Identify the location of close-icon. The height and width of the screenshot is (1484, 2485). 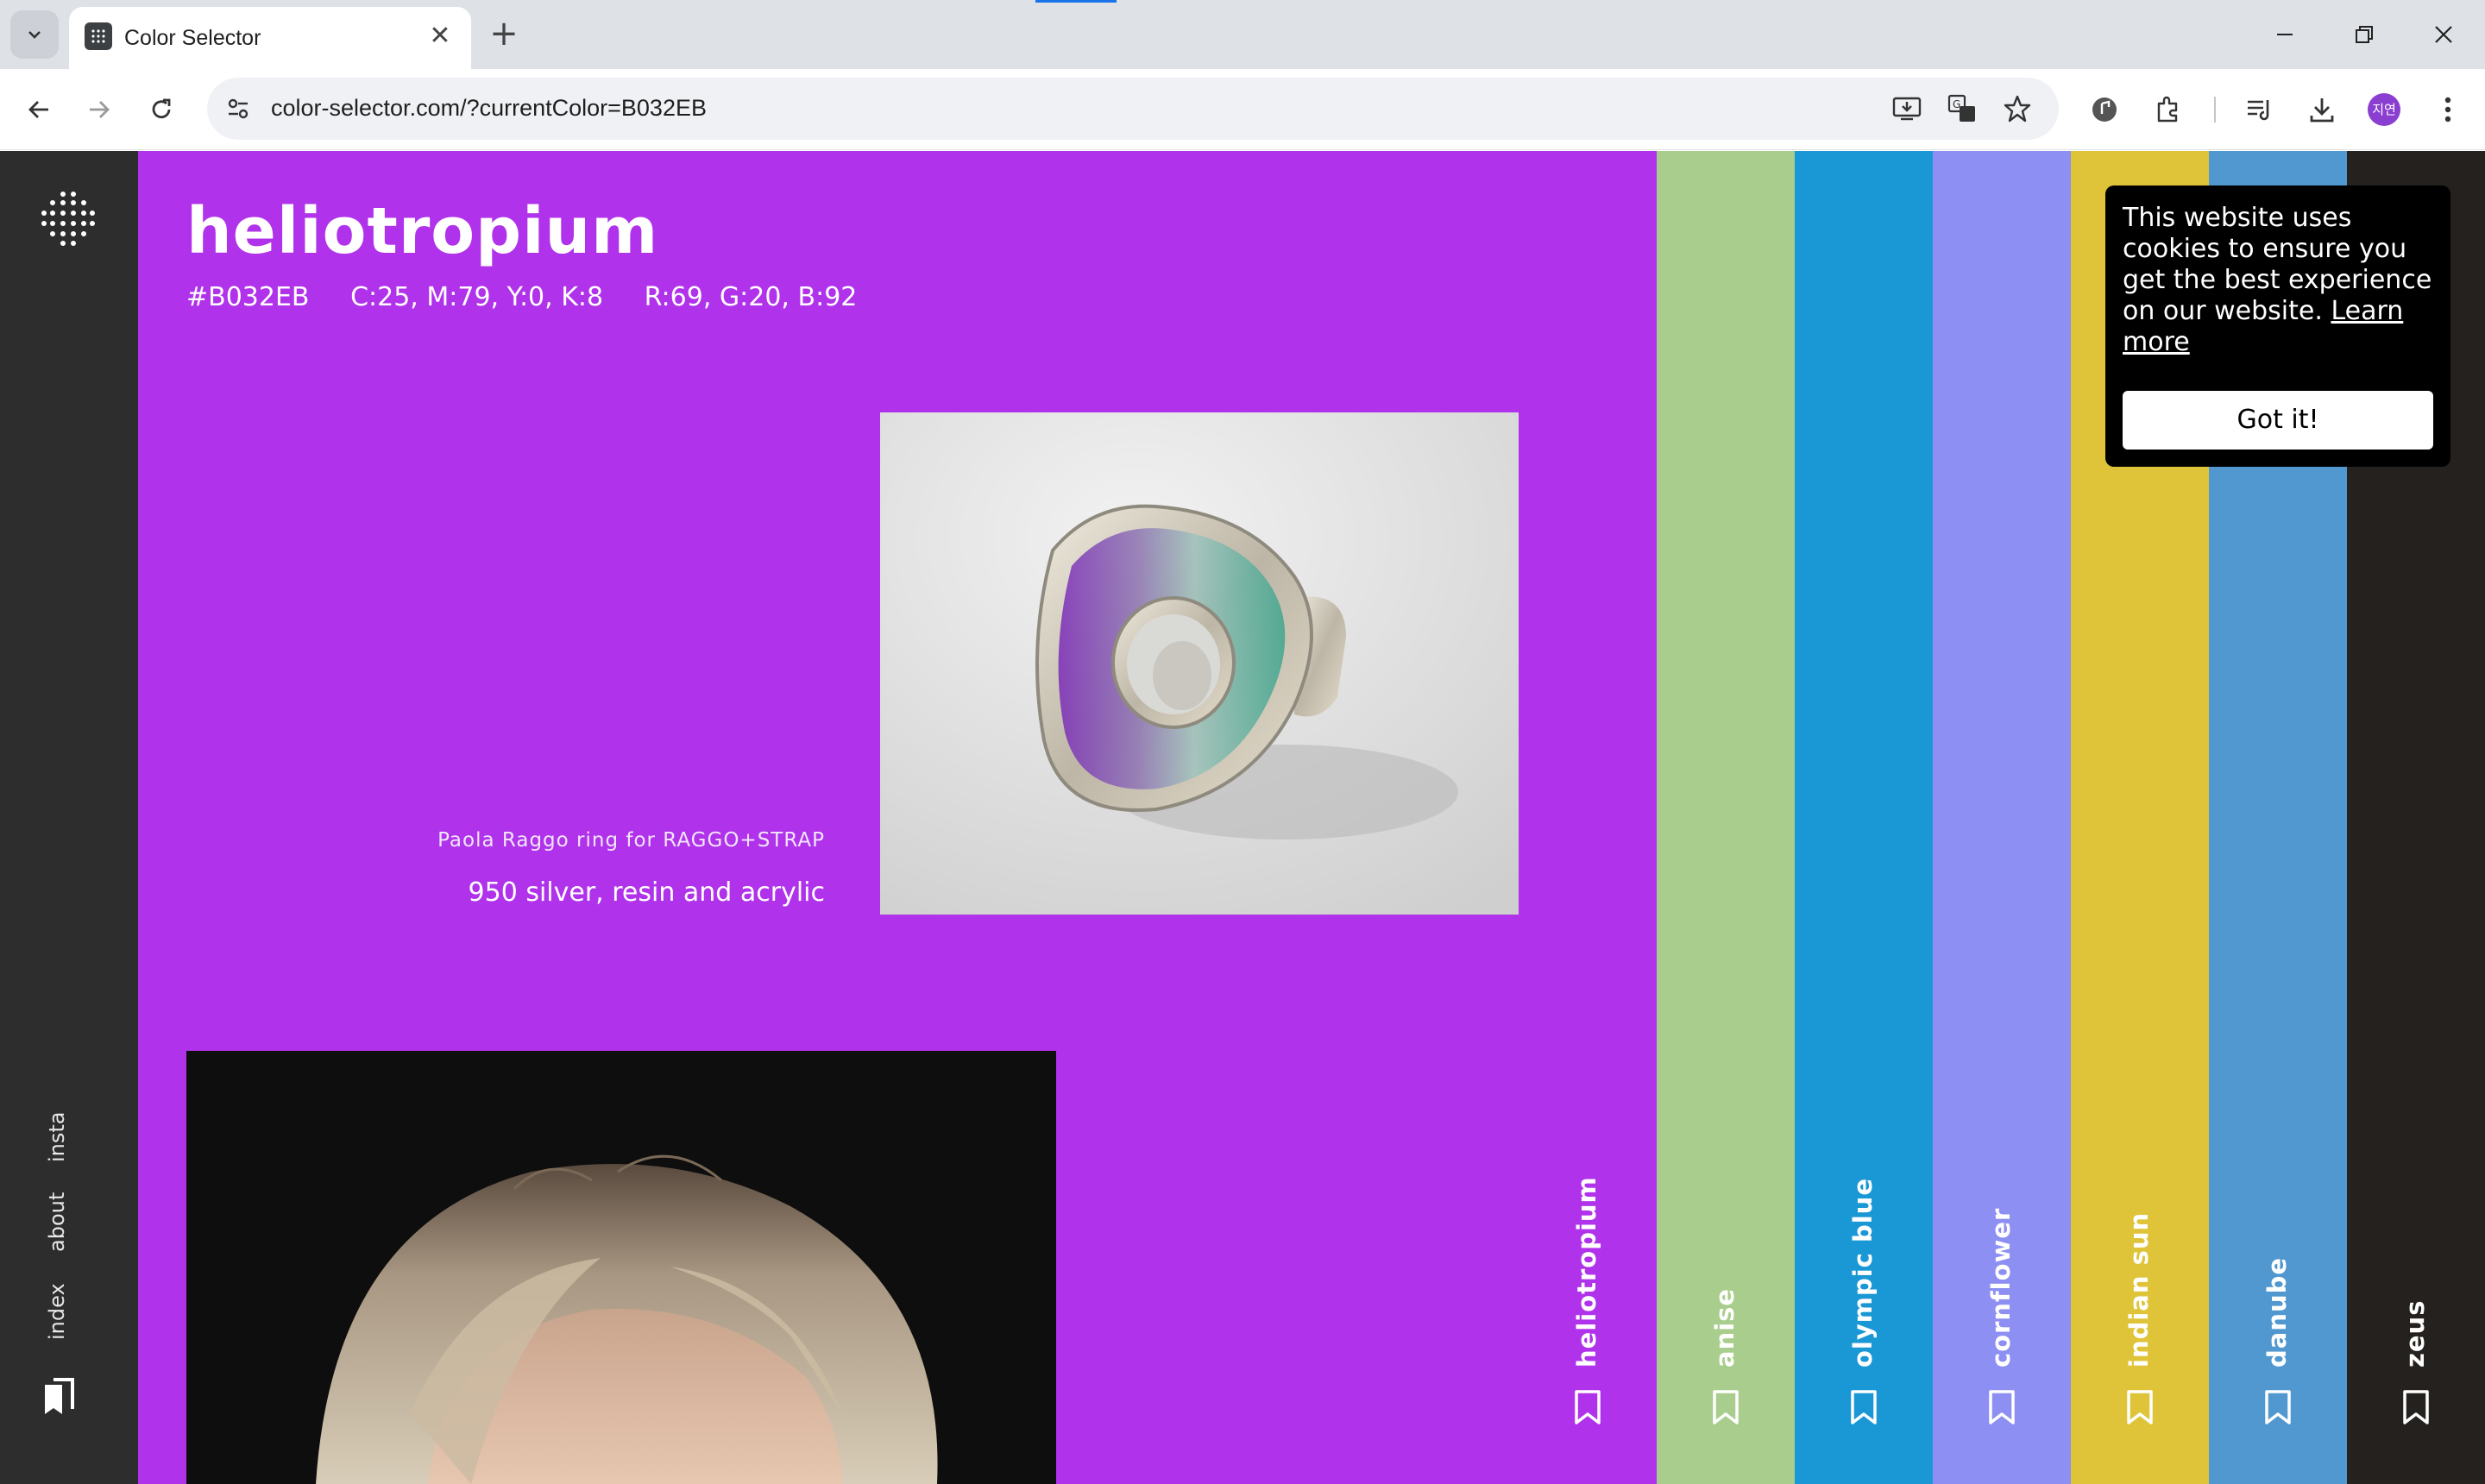
(2443, 34).